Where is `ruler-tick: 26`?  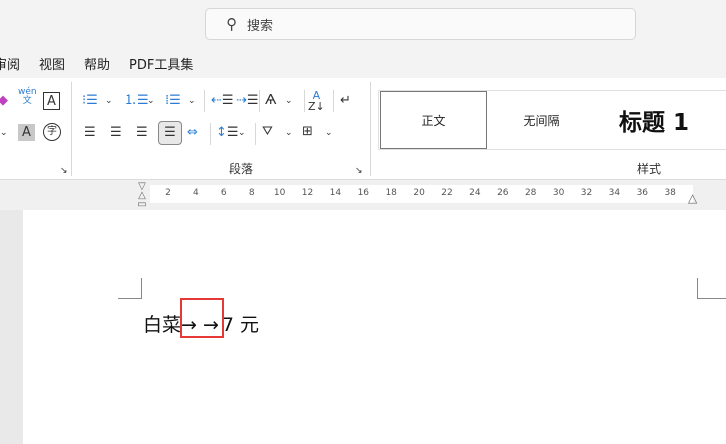
ruler-tick: 26 is located at coordinates (503, 193).